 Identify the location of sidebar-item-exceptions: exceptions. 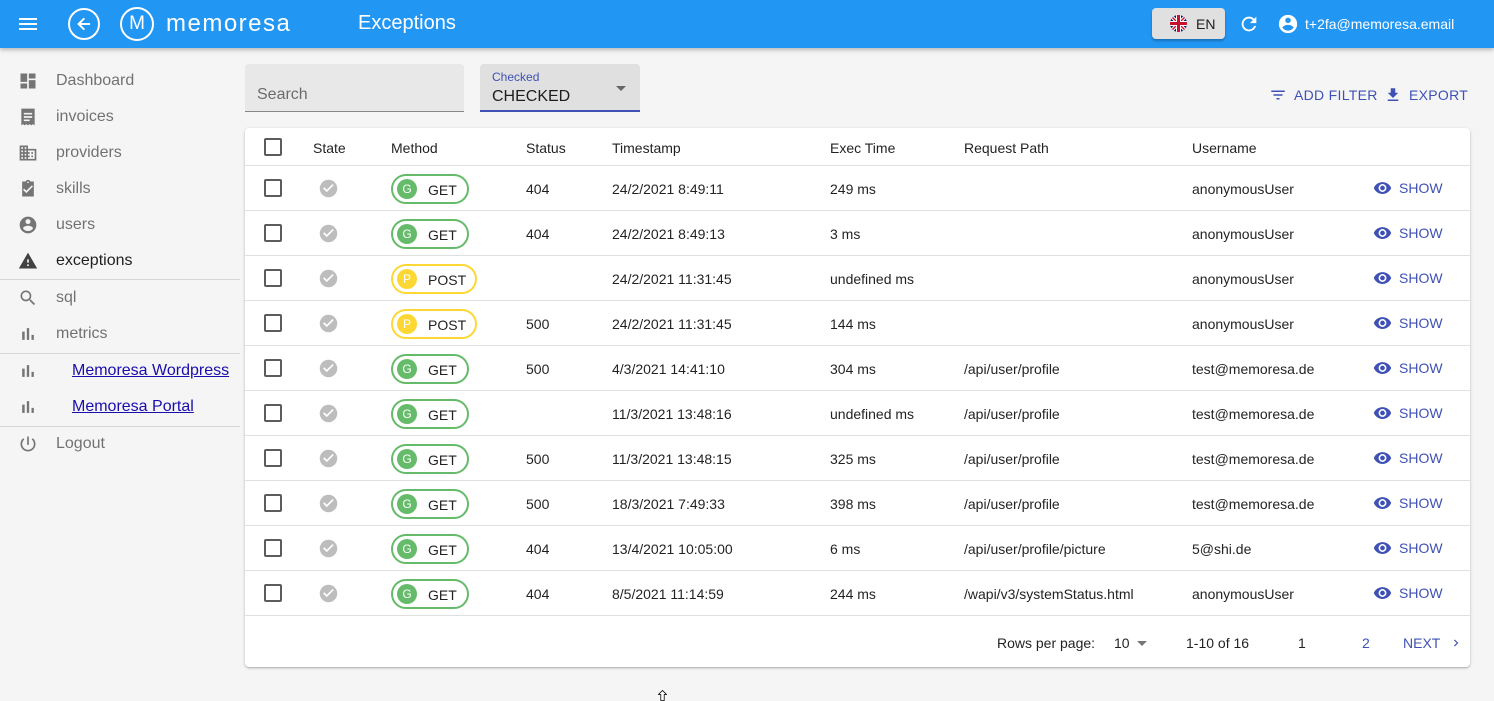
(120, 261).